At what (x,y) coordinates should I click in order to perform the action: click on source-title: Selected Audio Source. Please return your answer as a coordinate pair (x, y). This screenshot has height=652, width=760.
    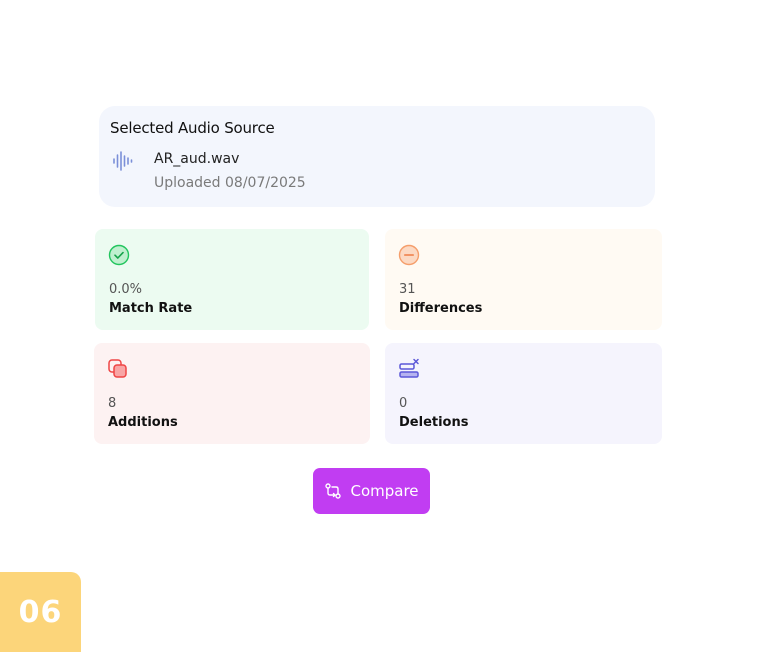
    Looking at the image, I should click on (192, 128).